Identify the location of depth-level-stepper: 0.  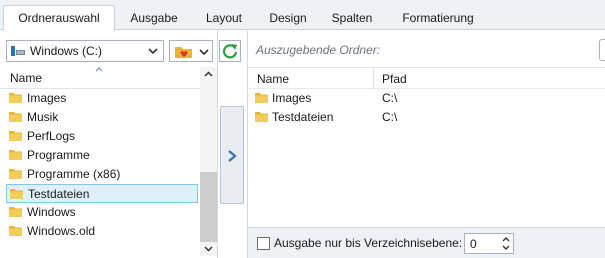
(489, 243).